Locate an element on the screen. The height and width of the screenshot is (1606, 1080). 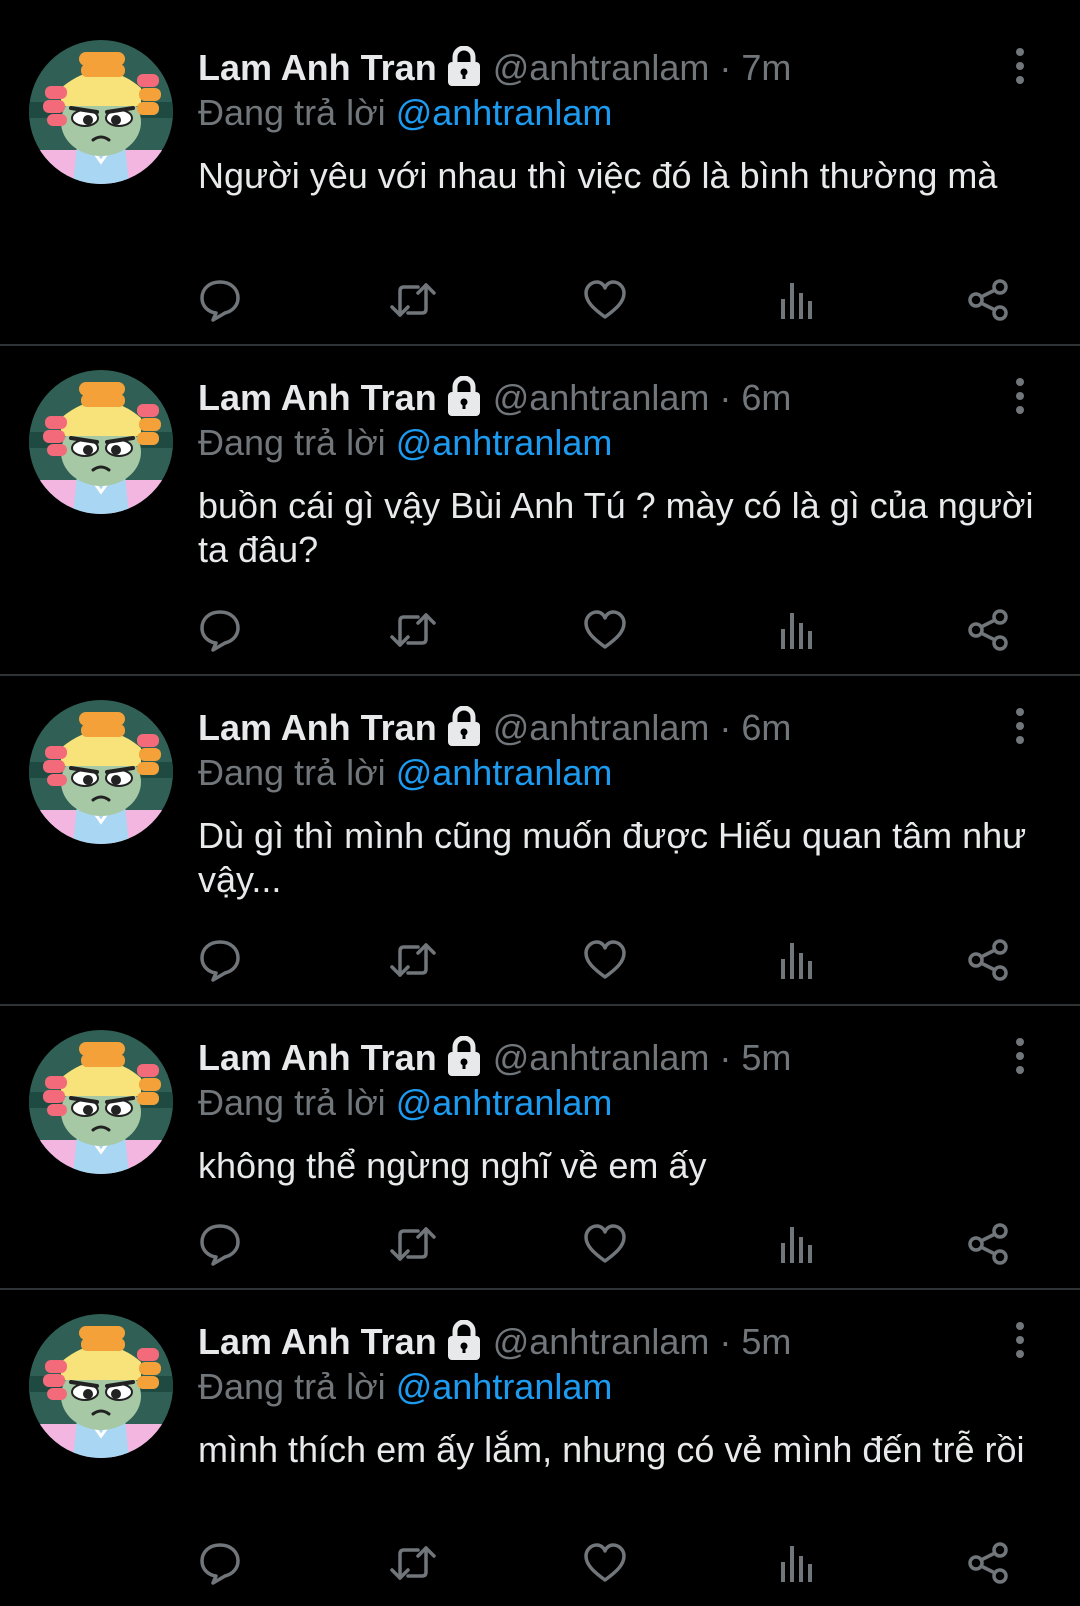
timestamp: 7m is located at coordinates (766, 68).